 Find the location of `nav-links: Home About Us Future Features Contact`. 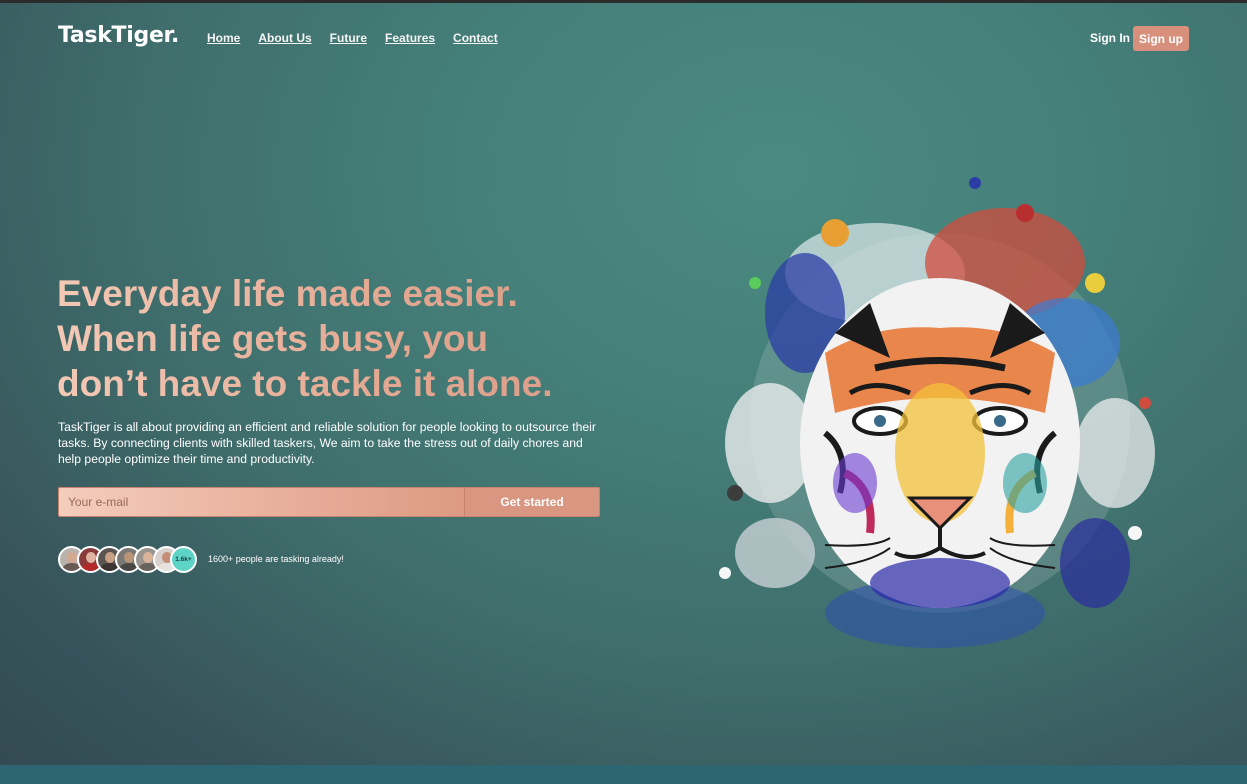

nav-links: Home About Us Future Features Contact is located at coordinates (361, 38).